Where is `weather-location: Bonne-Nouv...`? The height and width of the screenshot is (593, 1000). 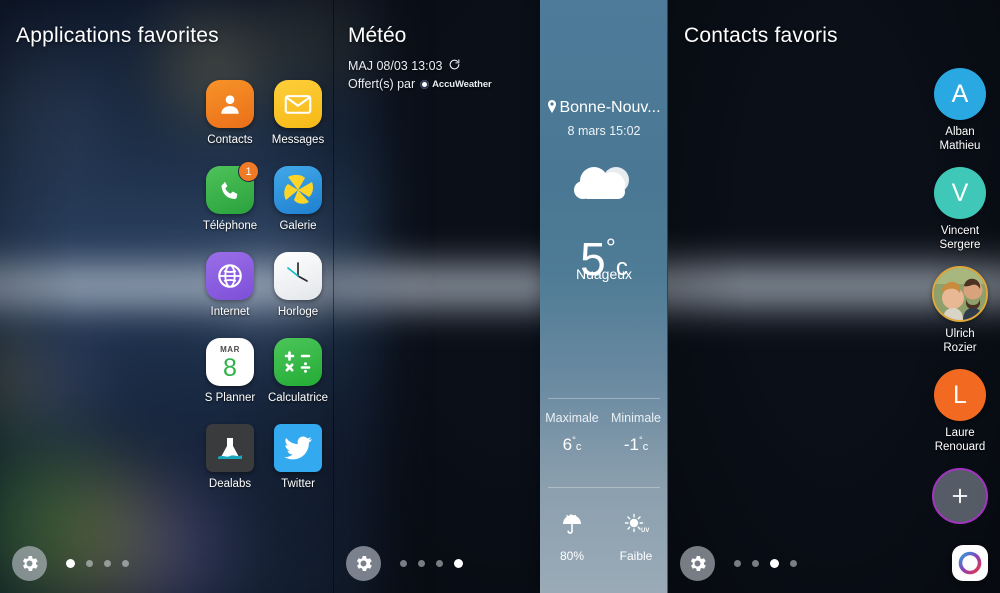
weather-location: Bonne-Nouv... is located at coordinates (604, 108).